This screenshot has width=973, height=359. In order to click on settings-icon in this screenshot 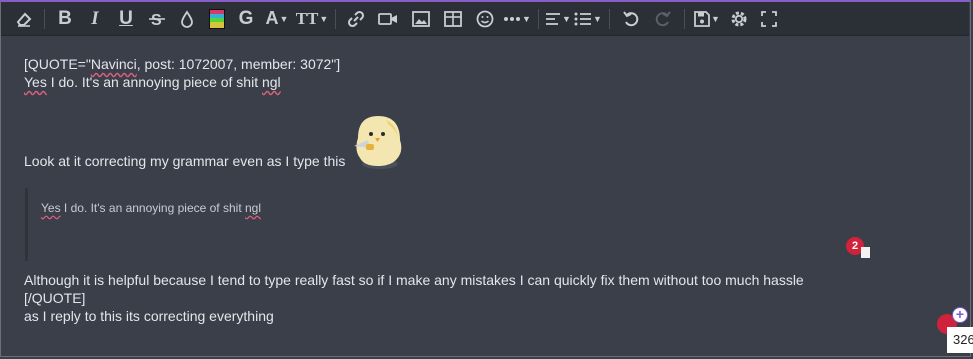, I will do `click(739, 19)`.